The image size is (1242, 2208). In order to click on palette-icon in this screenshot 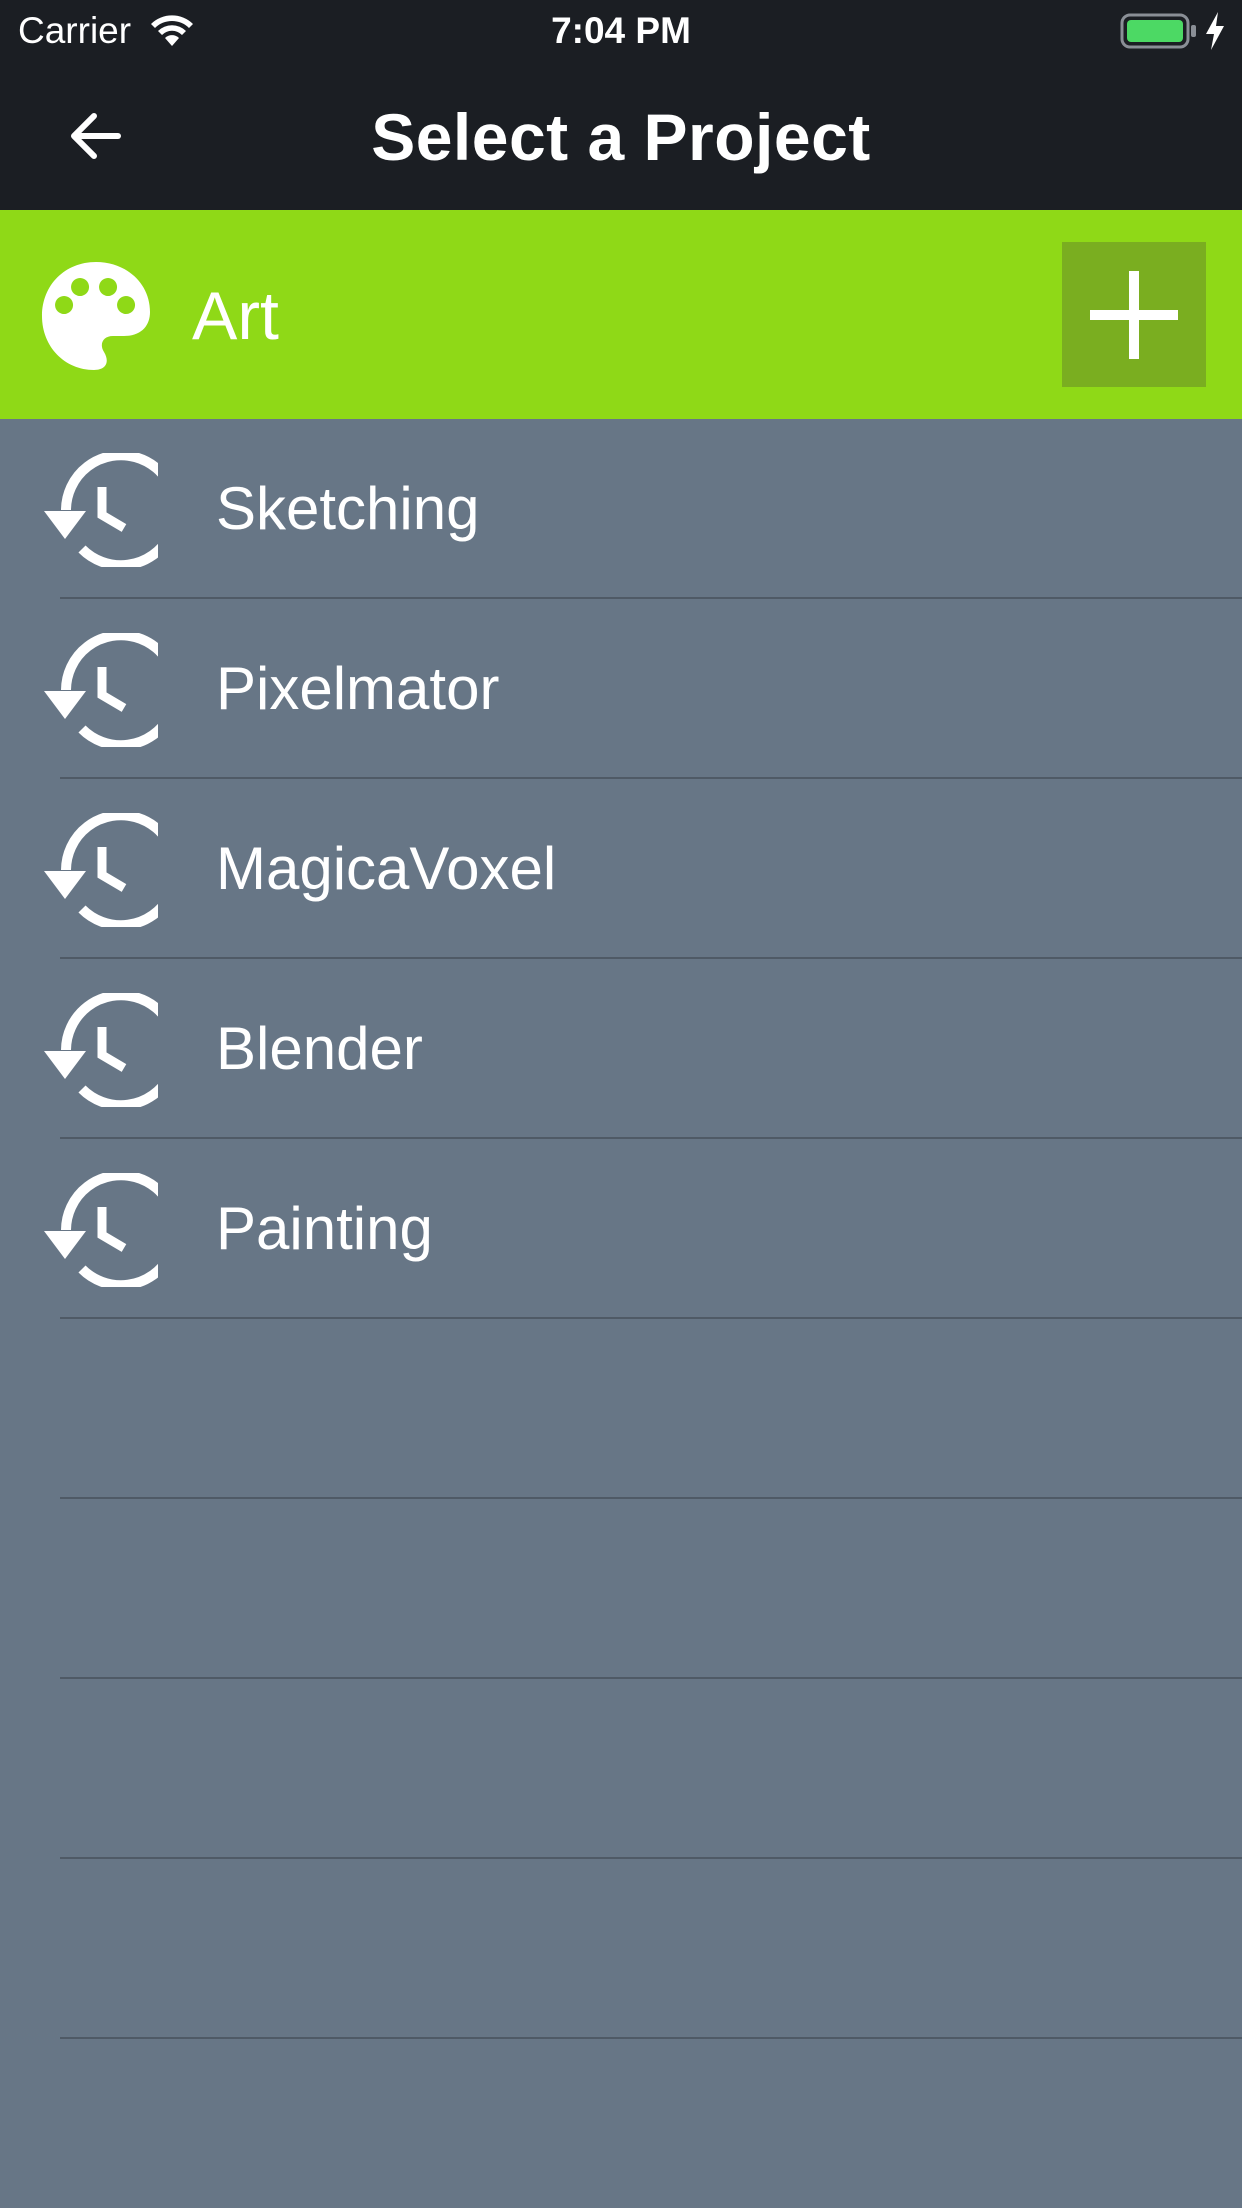, I will do `click(96, 316)`.